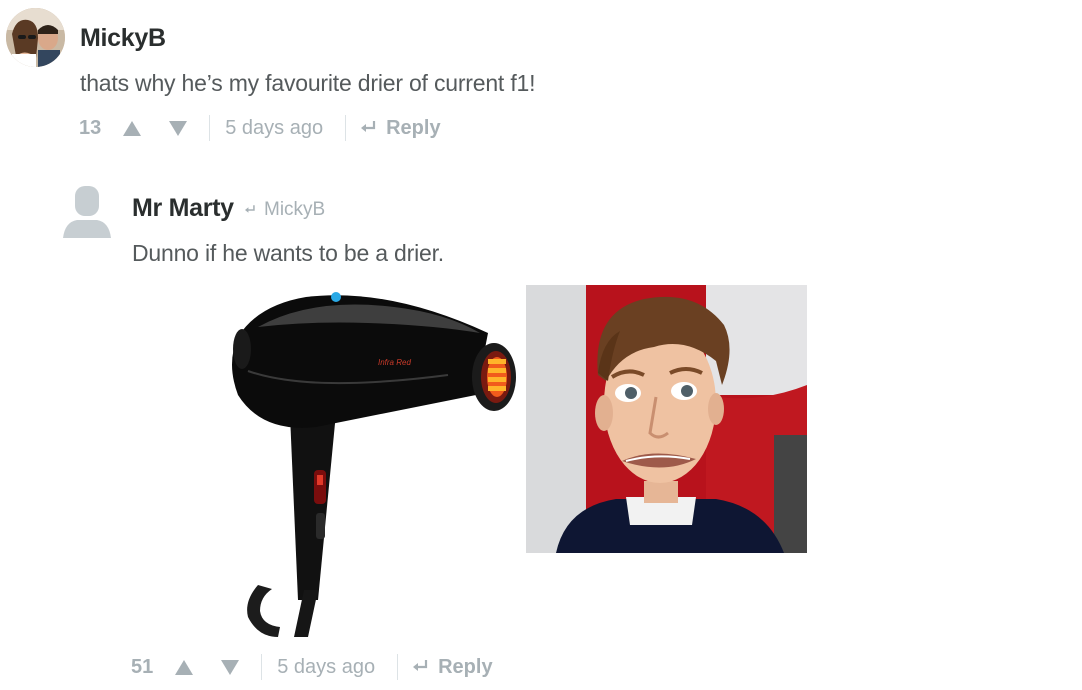  I want to click on hairdryer-brand: Infra Red, so click(394, 362).